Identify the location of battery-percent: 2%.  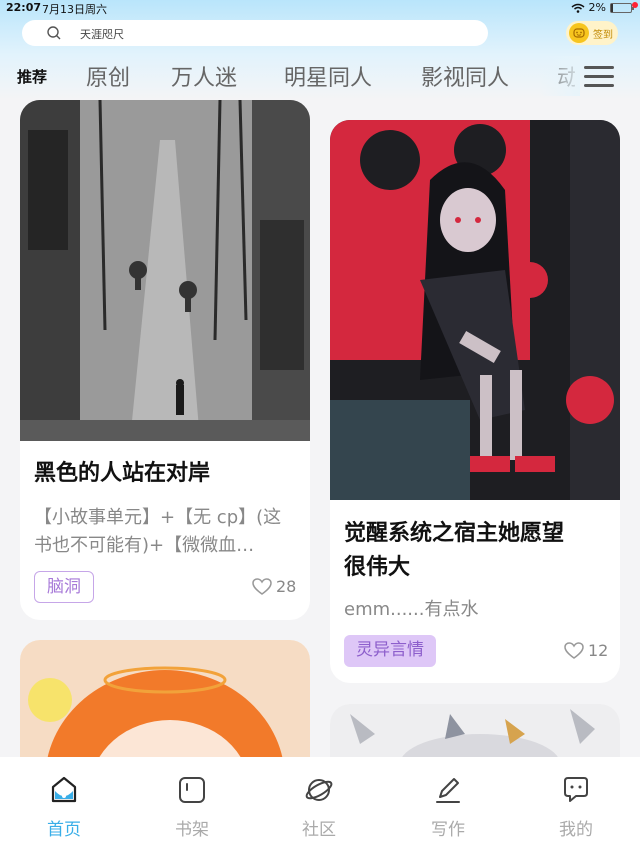
(597, 7).